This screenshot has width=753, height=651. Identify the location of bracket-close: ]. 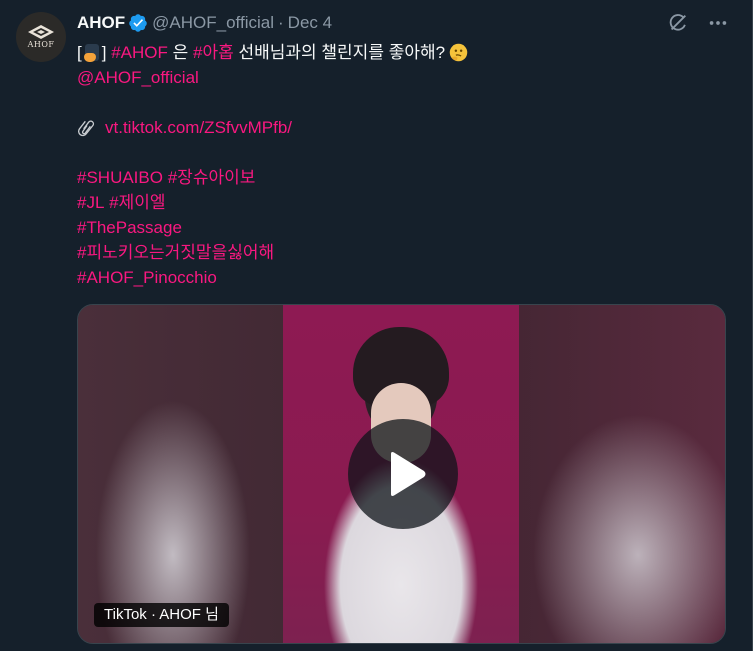
(104, 52).